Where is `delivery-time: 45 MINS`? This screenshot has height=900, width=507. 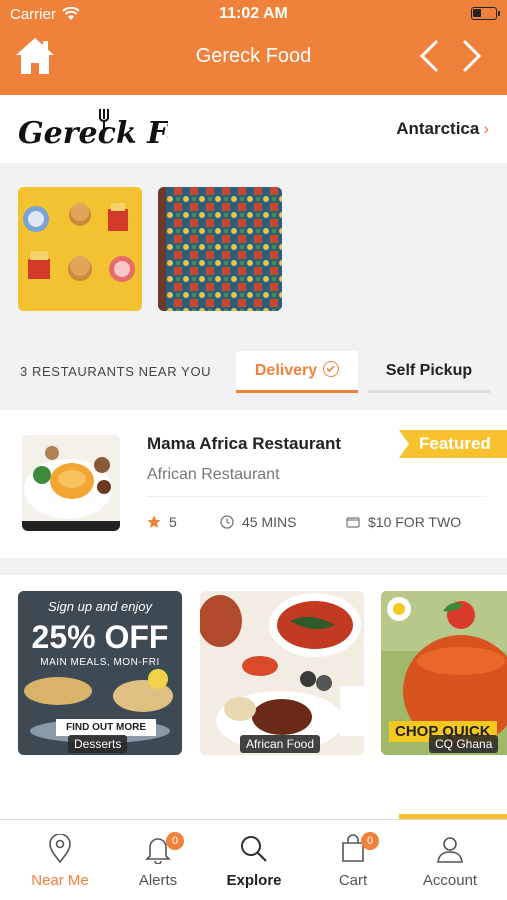 delivery-time: 45 MINS is located at coordinates (258, 522).